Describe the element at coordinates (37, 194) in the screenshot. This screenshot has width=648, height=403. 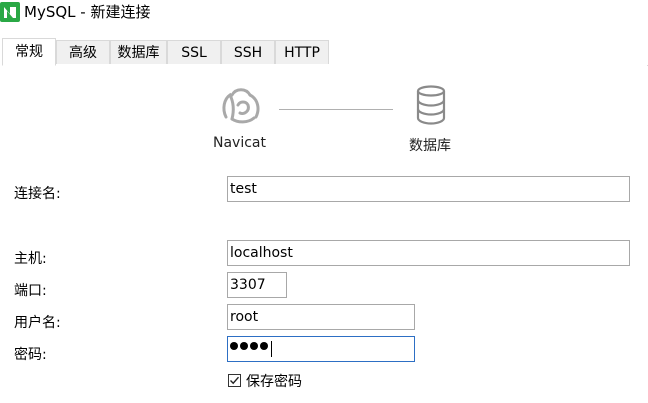
I see `connection-name-label: 连接名:` at that location.